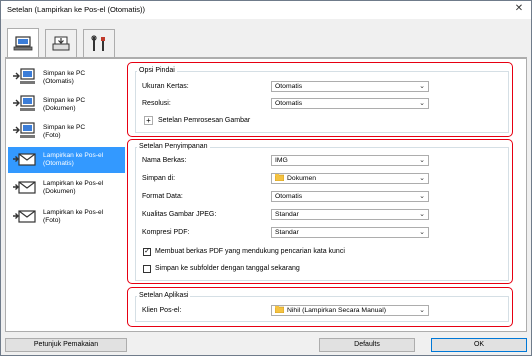 This screenshot has width=532, height=356. I want to click on email-client-dropdown: Nihil (Lampirkan Secara Manual) ⌄, so click(350, 310).